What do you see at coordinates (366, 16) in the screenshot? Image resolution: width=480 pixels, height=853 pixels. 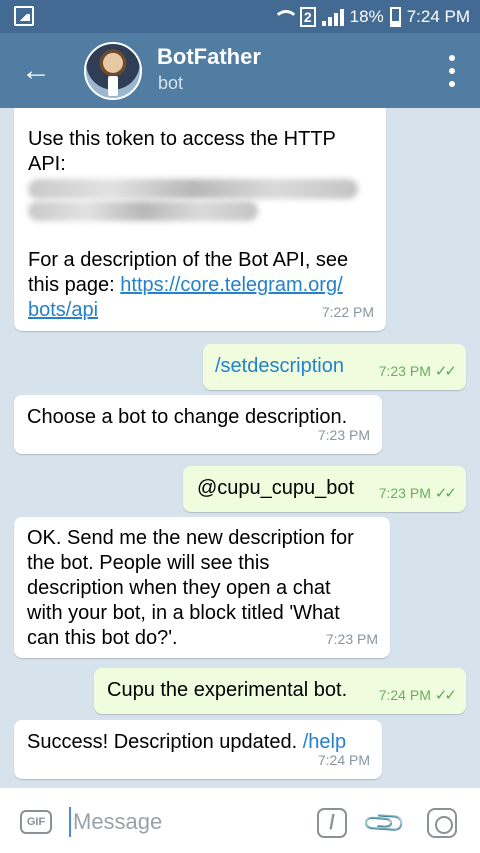 I see `battery-percent: 18%` at bounding box center [366, 16].